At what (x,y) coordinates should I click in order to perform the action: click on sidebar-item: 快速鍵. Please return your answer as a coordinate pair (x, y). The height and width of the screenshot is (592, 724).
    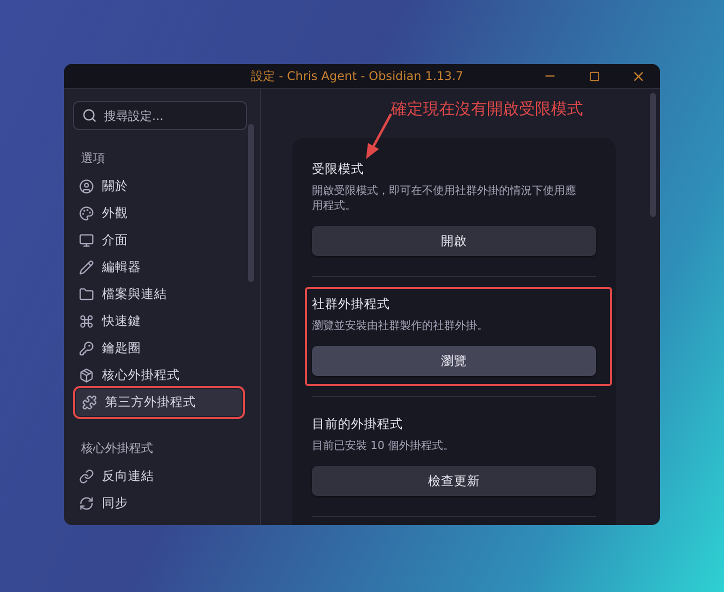
    Looking at the image, I should click on (157, 321).